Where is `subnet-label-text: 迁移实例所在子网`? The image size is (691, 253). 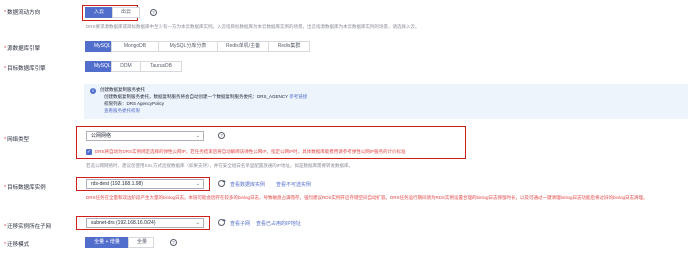 subnet-label-text: 迁移实例所在子网 is located at coordinates (29, 227).